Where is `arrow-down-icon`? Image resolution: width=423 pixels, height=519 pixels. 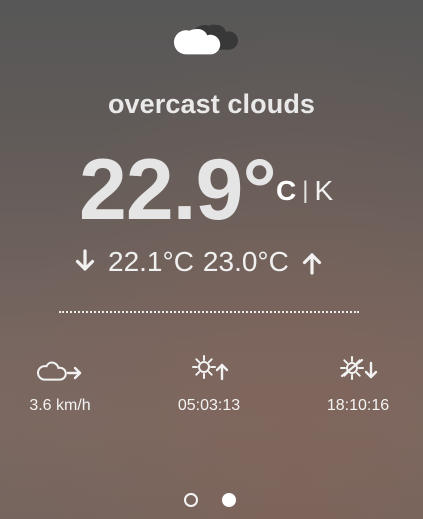 arrow-down-icon is located at coordinates (85, 262).